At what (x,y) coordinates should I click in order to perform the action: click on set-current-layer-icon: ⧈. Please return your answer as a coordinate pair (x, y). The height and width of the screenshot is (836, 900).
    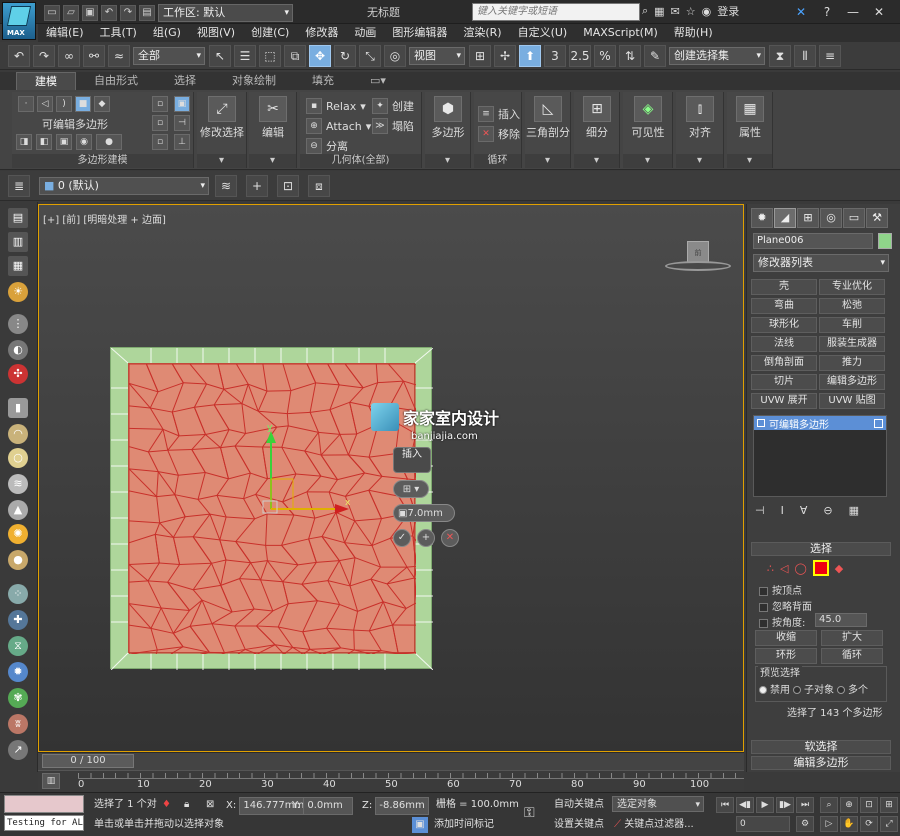
    Looking at the image, I should click on (319, 185).